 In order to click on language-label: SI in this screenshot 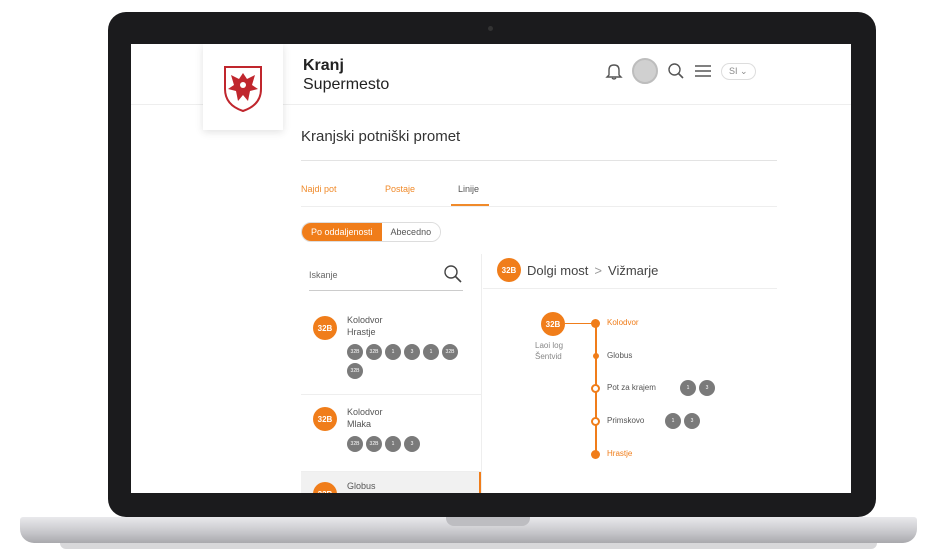, I will do `click(733, 70)`.